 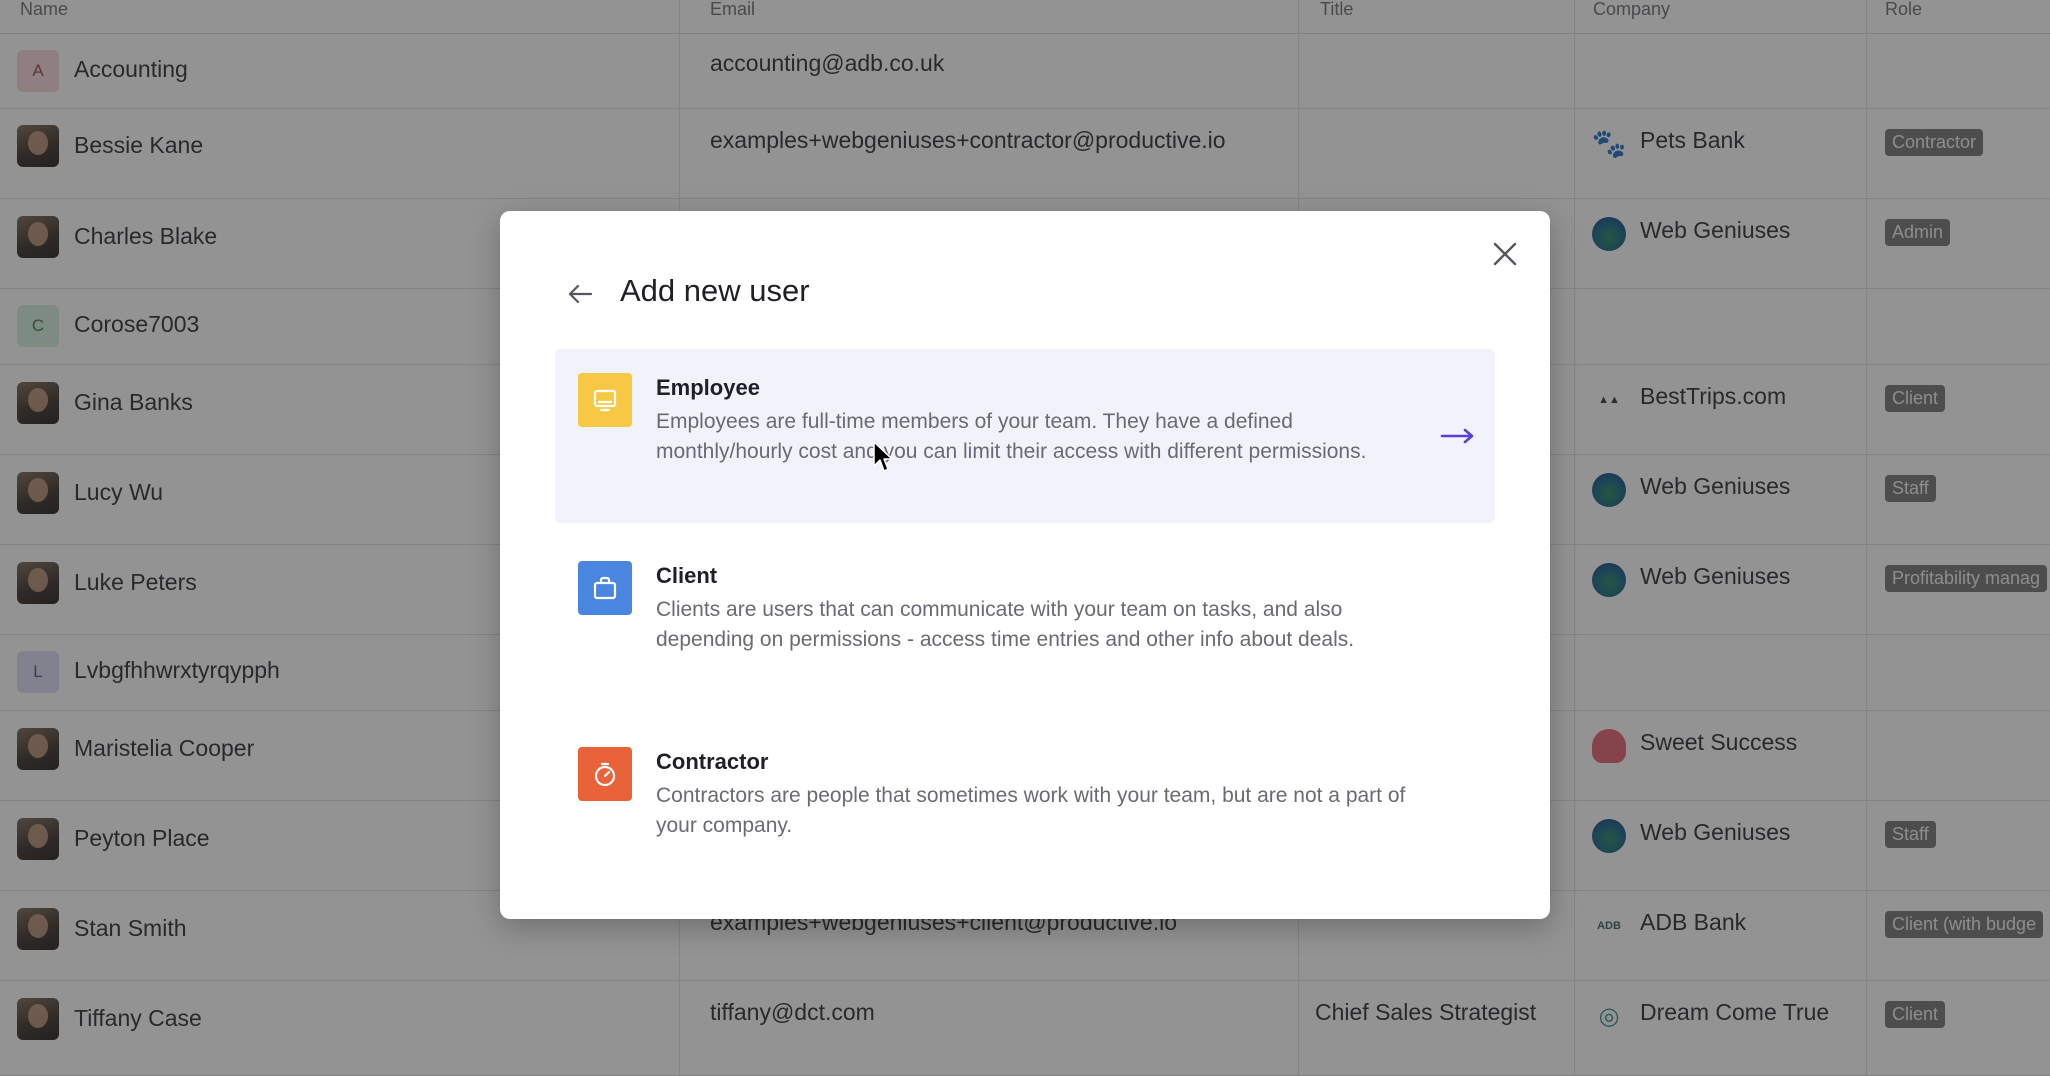 What do you see at coordinates (1457, 436) in the screenshot?
I see `arrow-right-icon` at bounding box center [1457, 436].